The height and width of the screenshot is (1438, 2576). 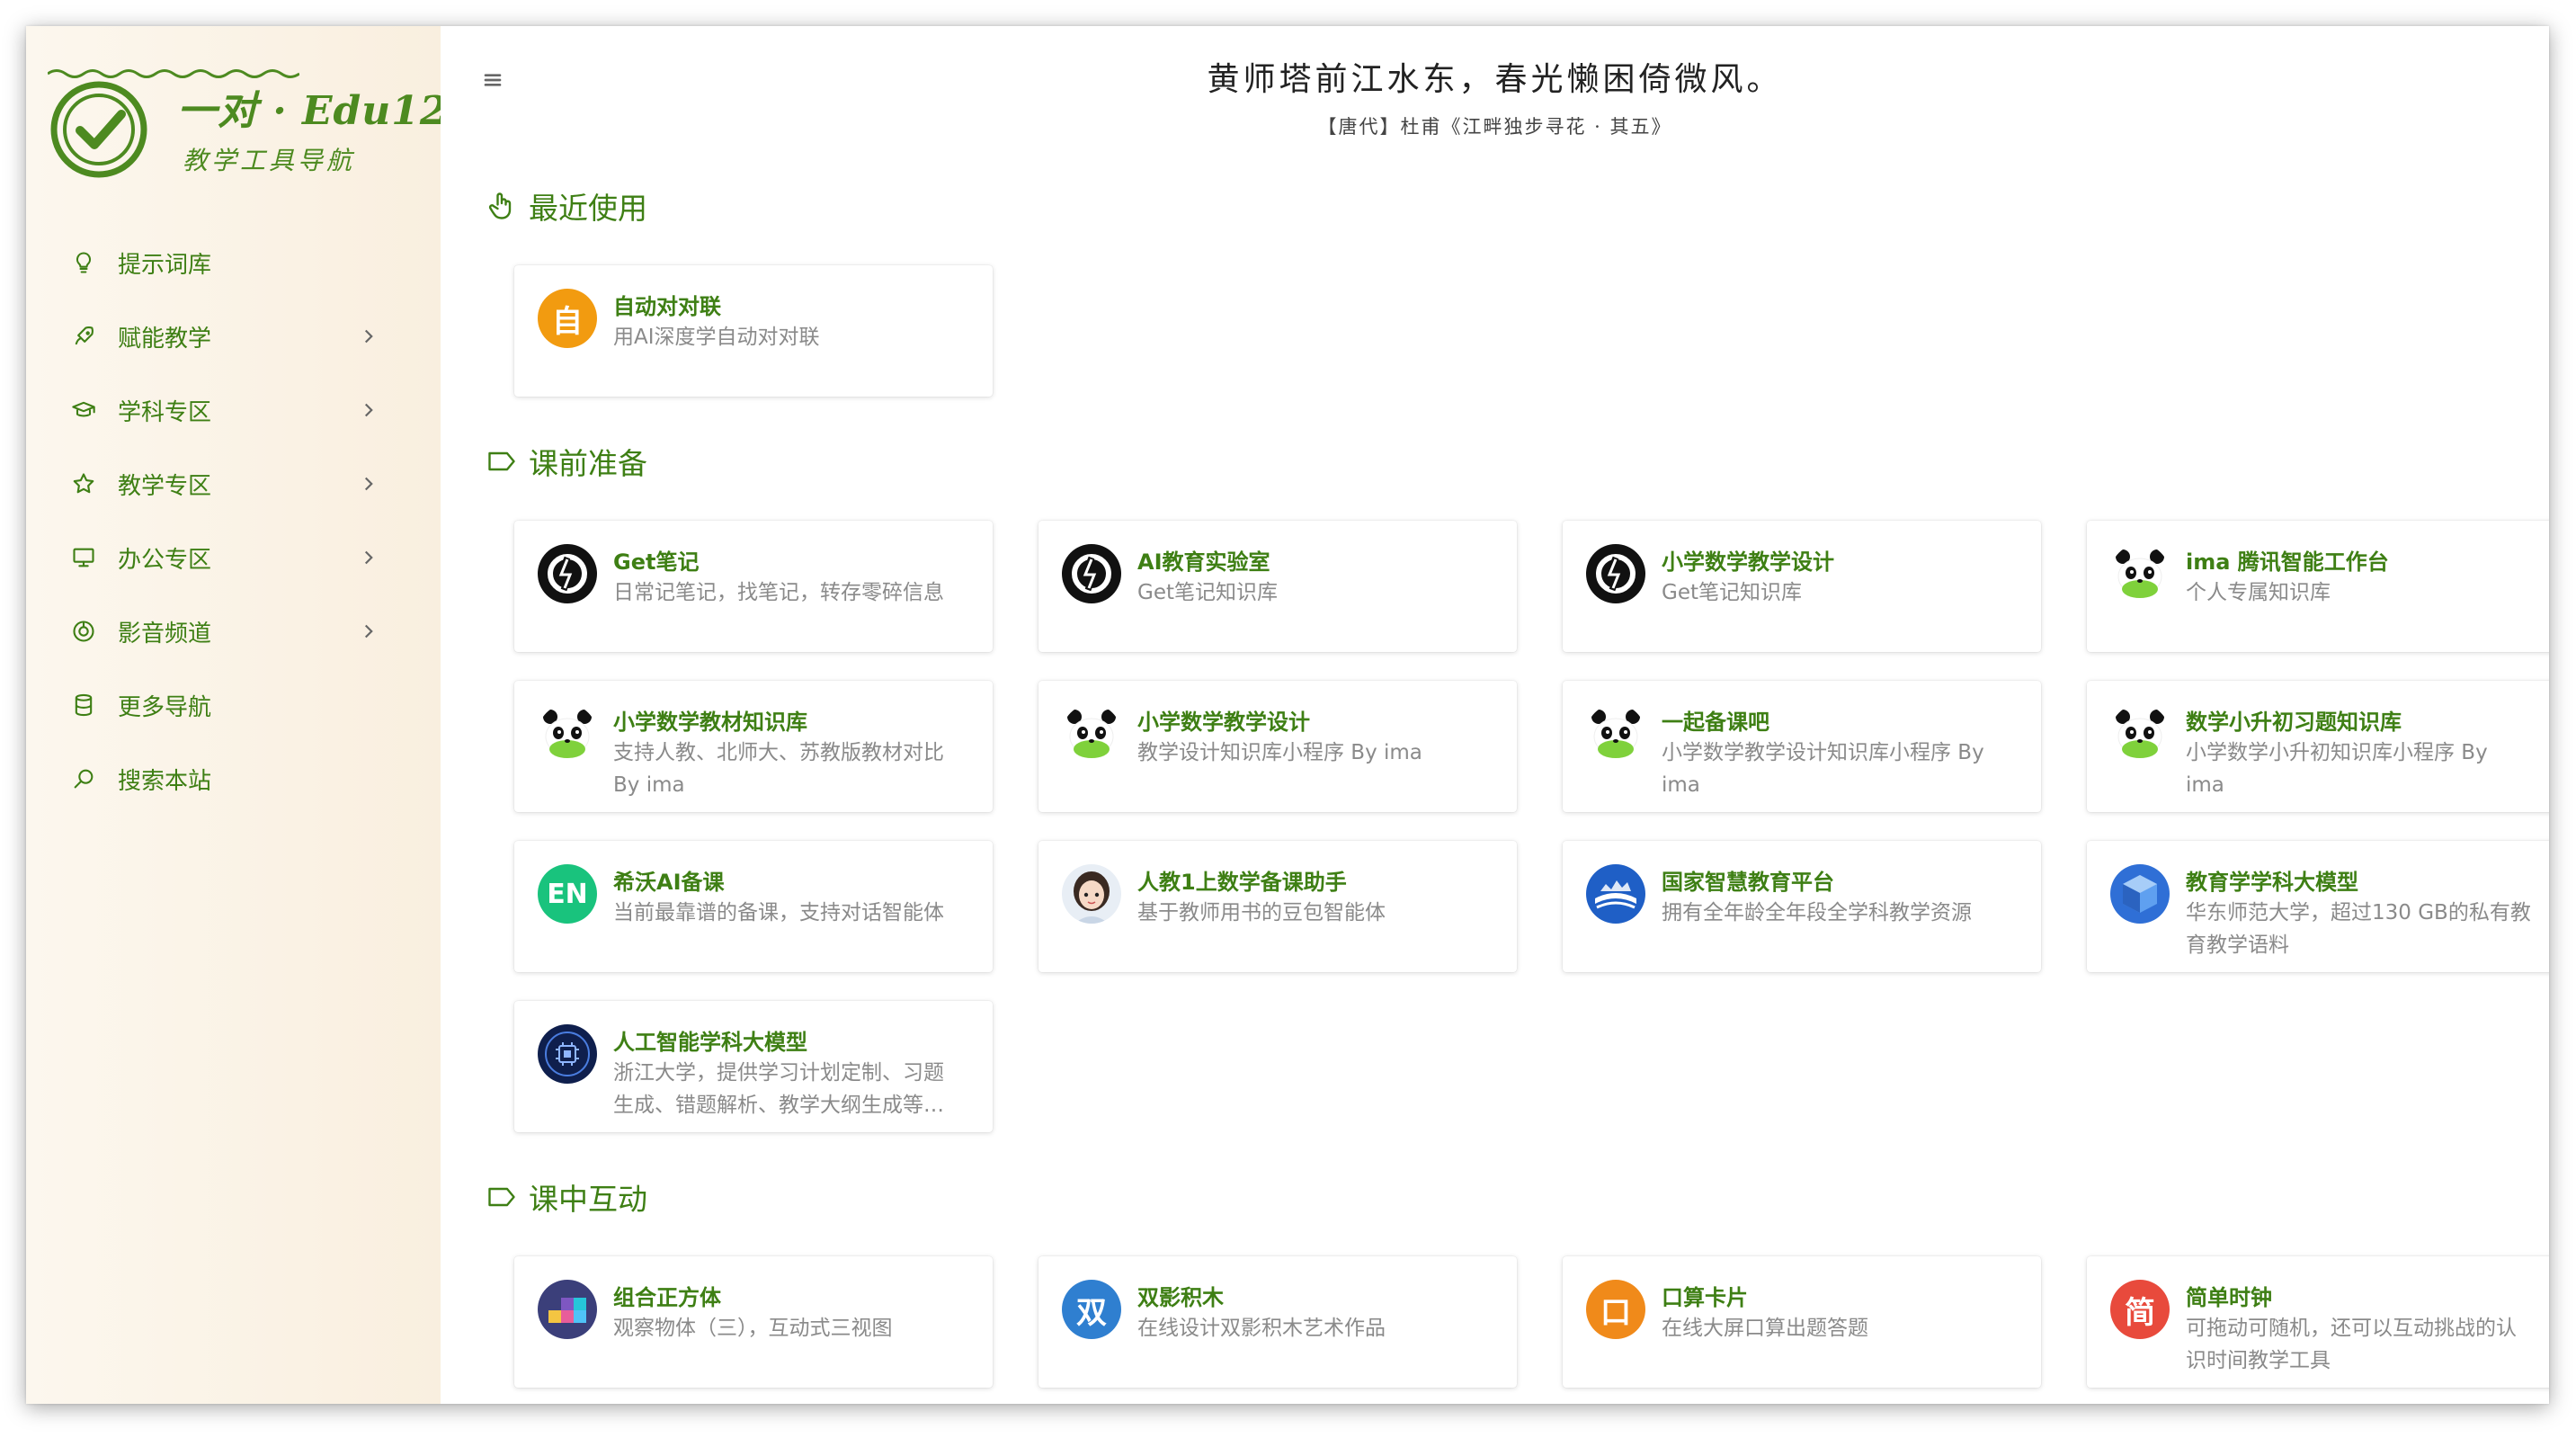 What do you see at coordinates (2259, 592) in the screenshot?
I see `card-description: 个人专属知识库` at bounding box center [2259, 592].